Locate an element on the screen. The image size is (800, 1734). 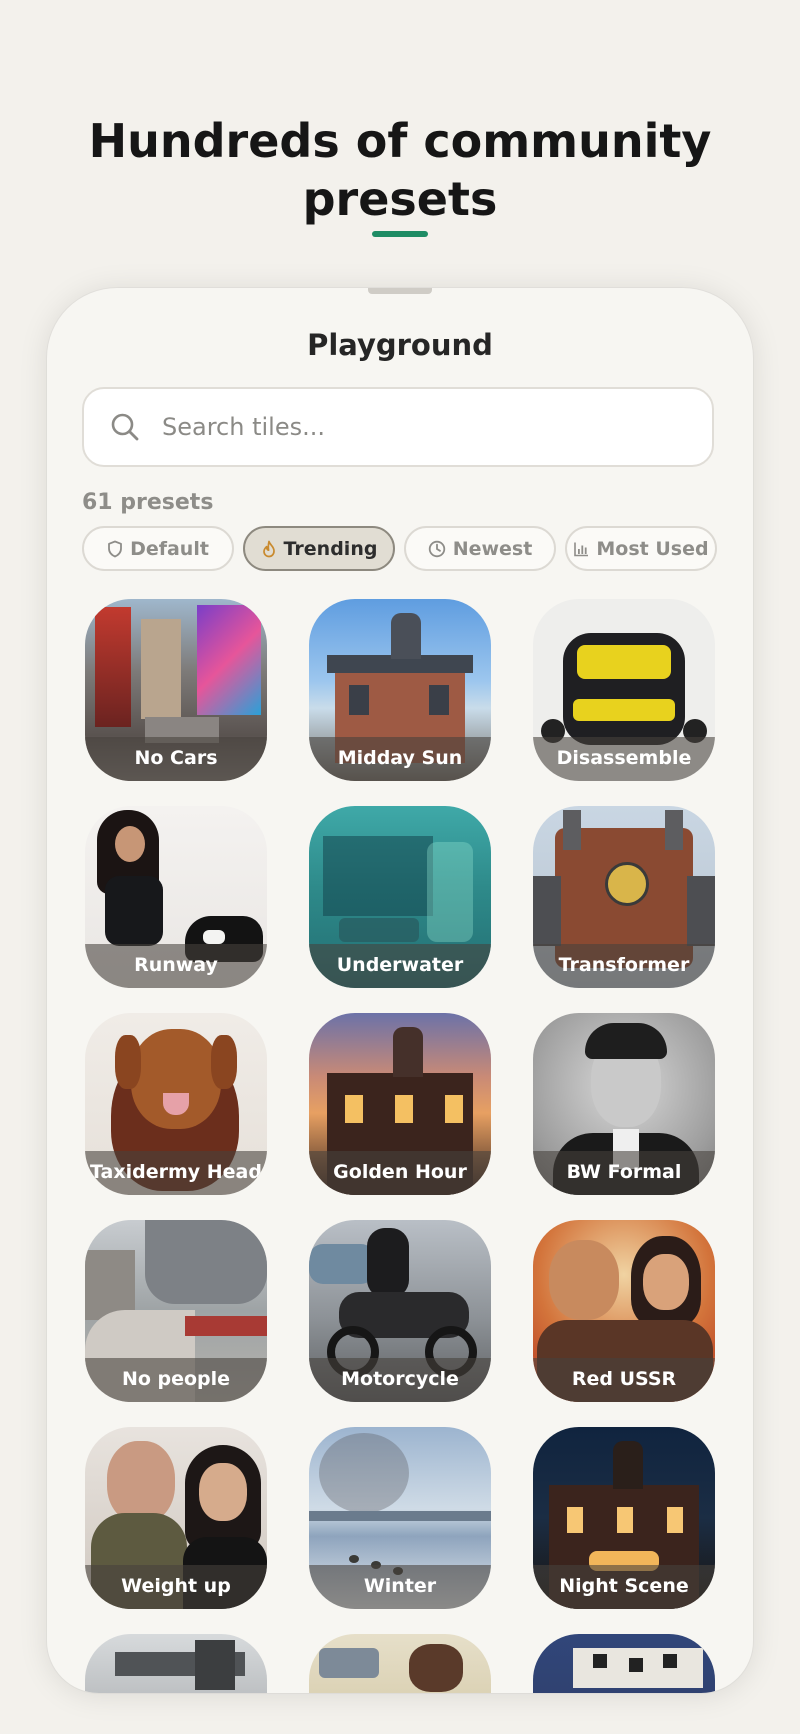
tile-caption: No people is located at coordinates (176, 1380).